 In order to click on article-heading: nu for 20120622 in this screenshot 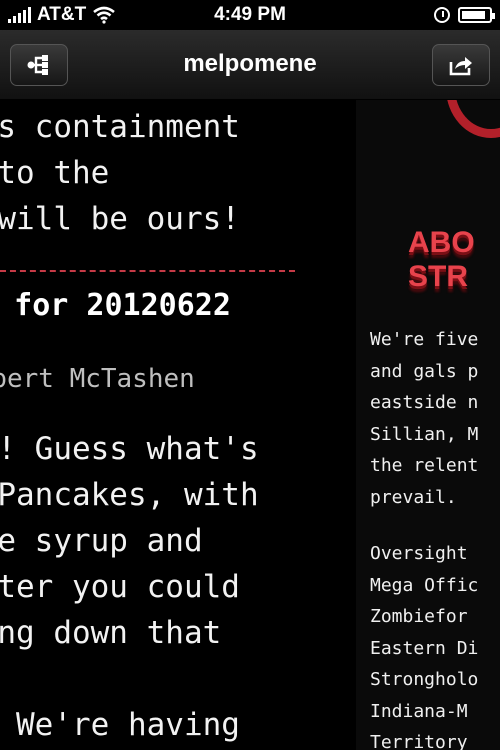, I will do `click(115, 305)`.